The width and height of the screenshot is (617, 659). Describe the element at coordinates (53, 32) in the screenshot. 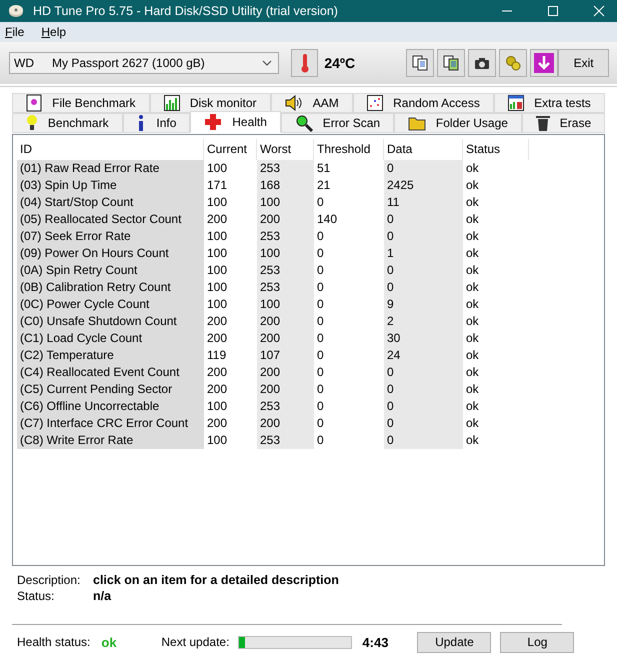

I see `menu-item: Help` at that location.